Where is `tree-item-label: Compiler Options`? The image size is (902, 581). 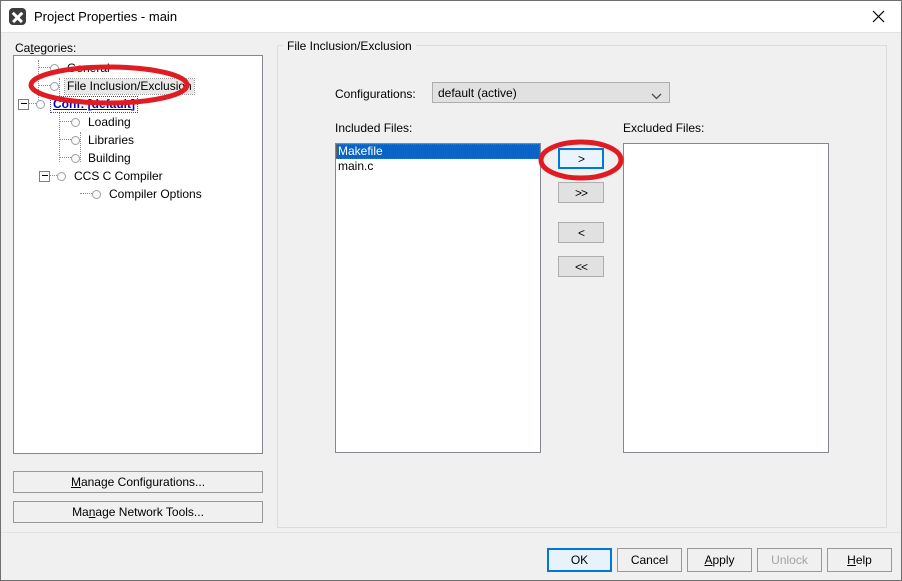 tree-item-label: Compiler Options is located at coordinates (155, 193).